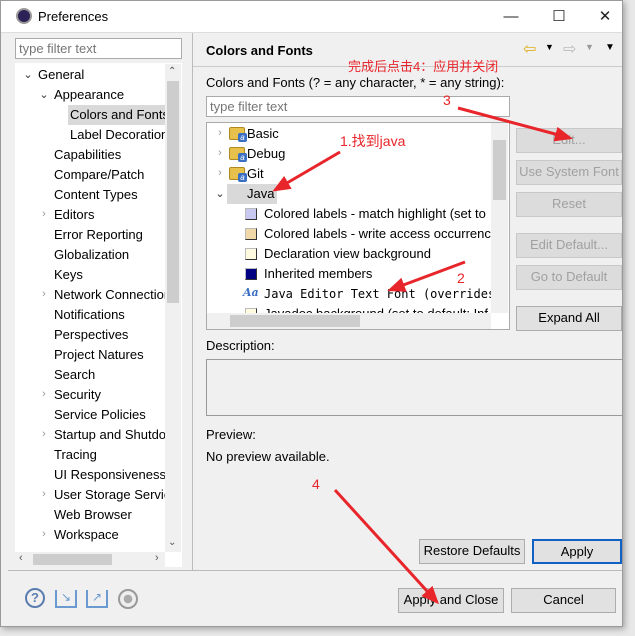  What do you see at coordinates (515, 124) in the screenshot?
I see `arrow-step3` at bounding box center [515, 124].